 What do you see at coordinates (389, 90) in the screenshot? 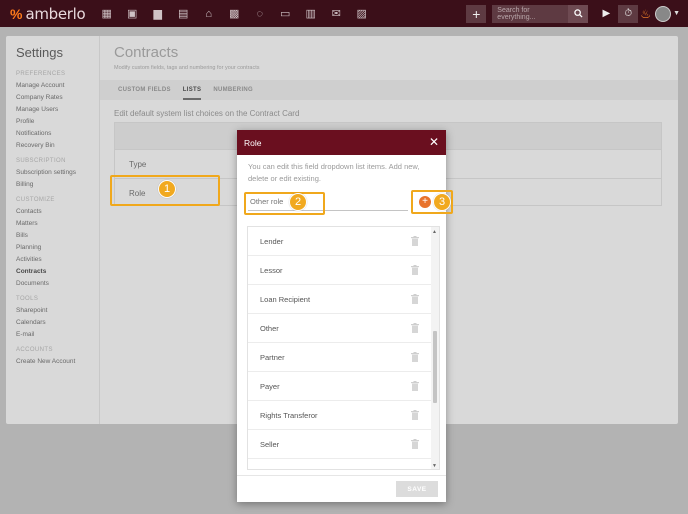
I see `tab-bar: CUSTOM FIELDS LISTS NUMBERING` at bounding box center [389, 90].